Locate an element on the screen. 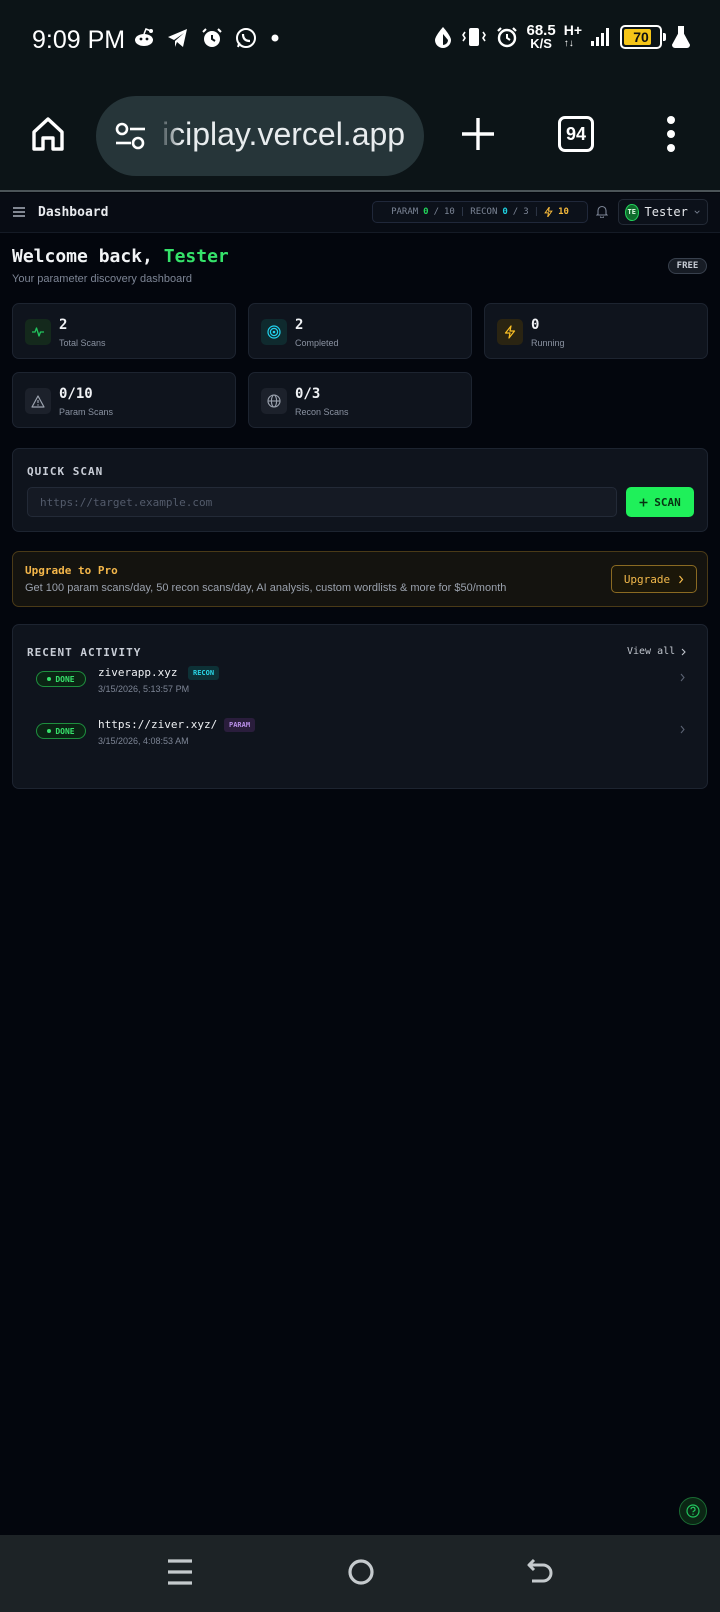  globe-icon is located at coordinates (274, 401).